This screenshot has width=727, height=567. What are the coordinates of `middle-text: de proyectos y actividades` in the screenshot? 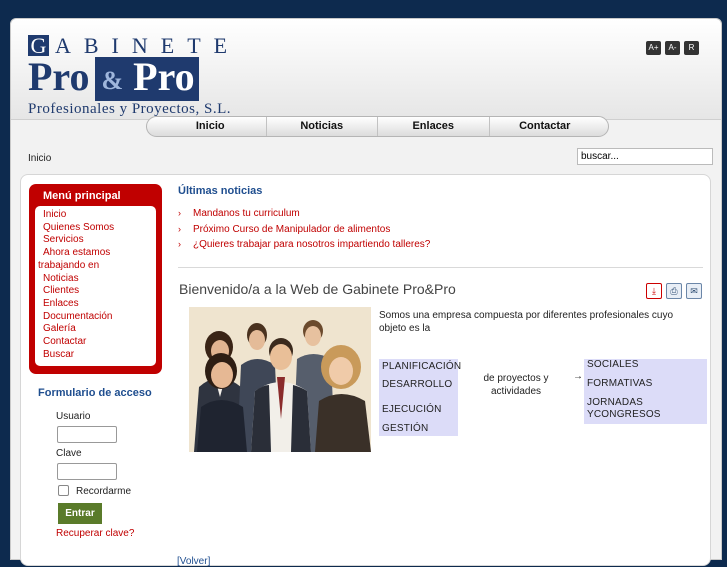 It's located at (516, 385).